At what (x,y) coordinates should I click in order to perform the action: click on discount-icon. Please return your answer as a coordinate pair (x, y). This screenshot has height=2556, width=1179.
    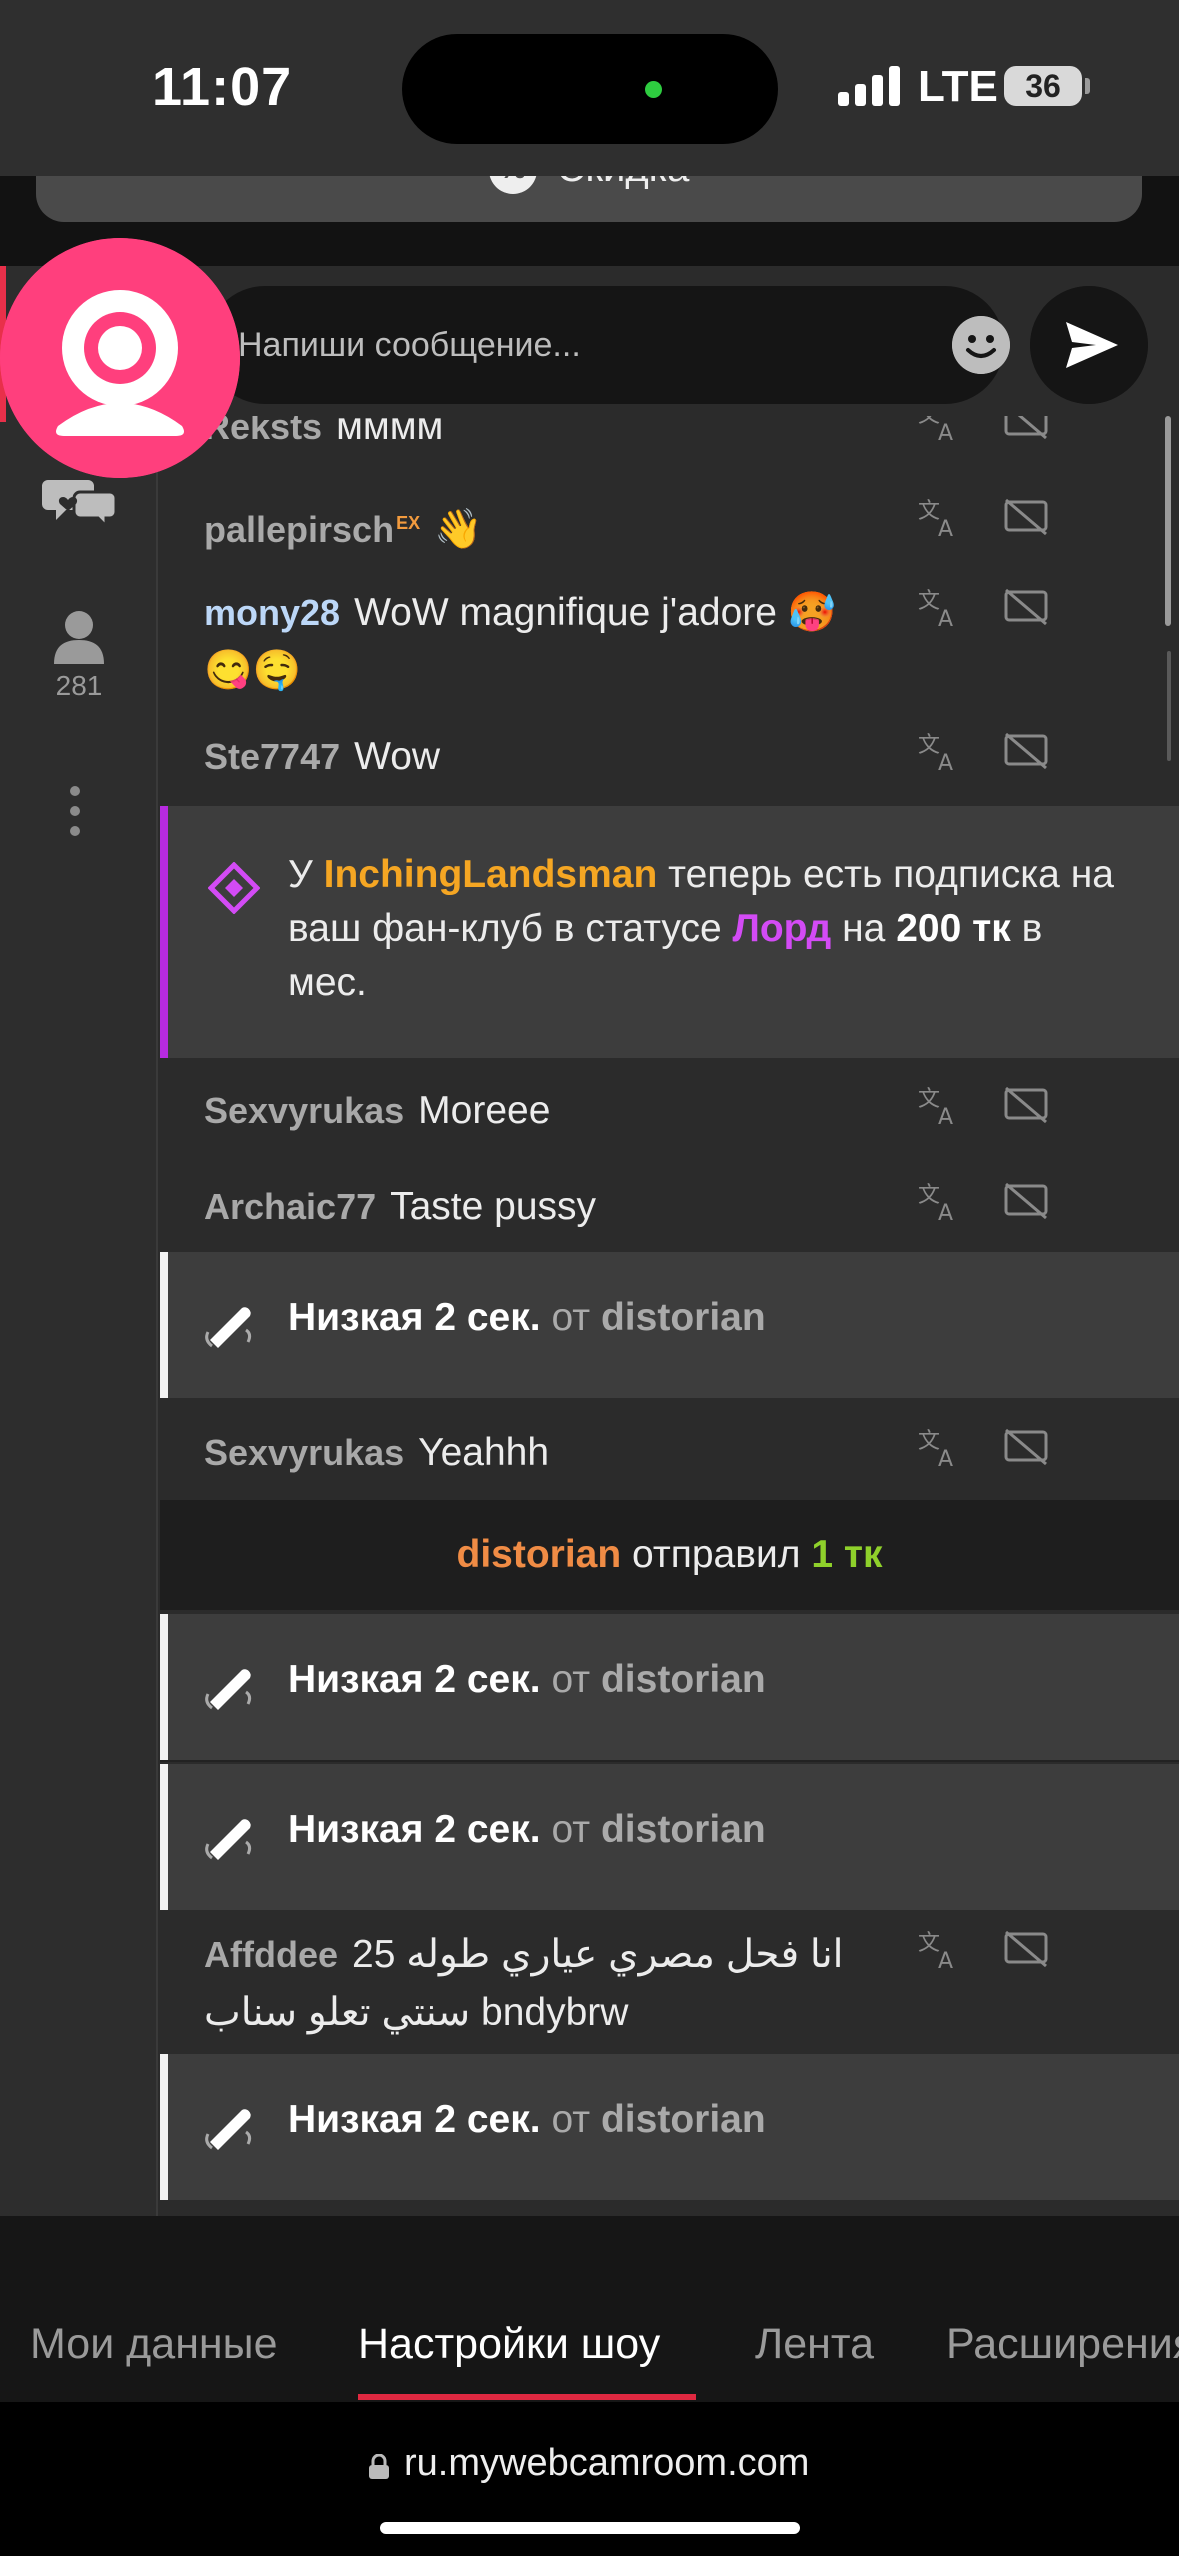
    Looking at the image, I should click on (512, 185).